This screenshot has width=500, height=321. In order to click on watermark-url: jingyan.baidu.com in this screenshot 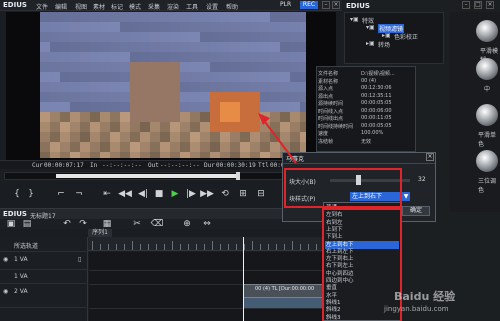, I will do `click(416, 309)`.